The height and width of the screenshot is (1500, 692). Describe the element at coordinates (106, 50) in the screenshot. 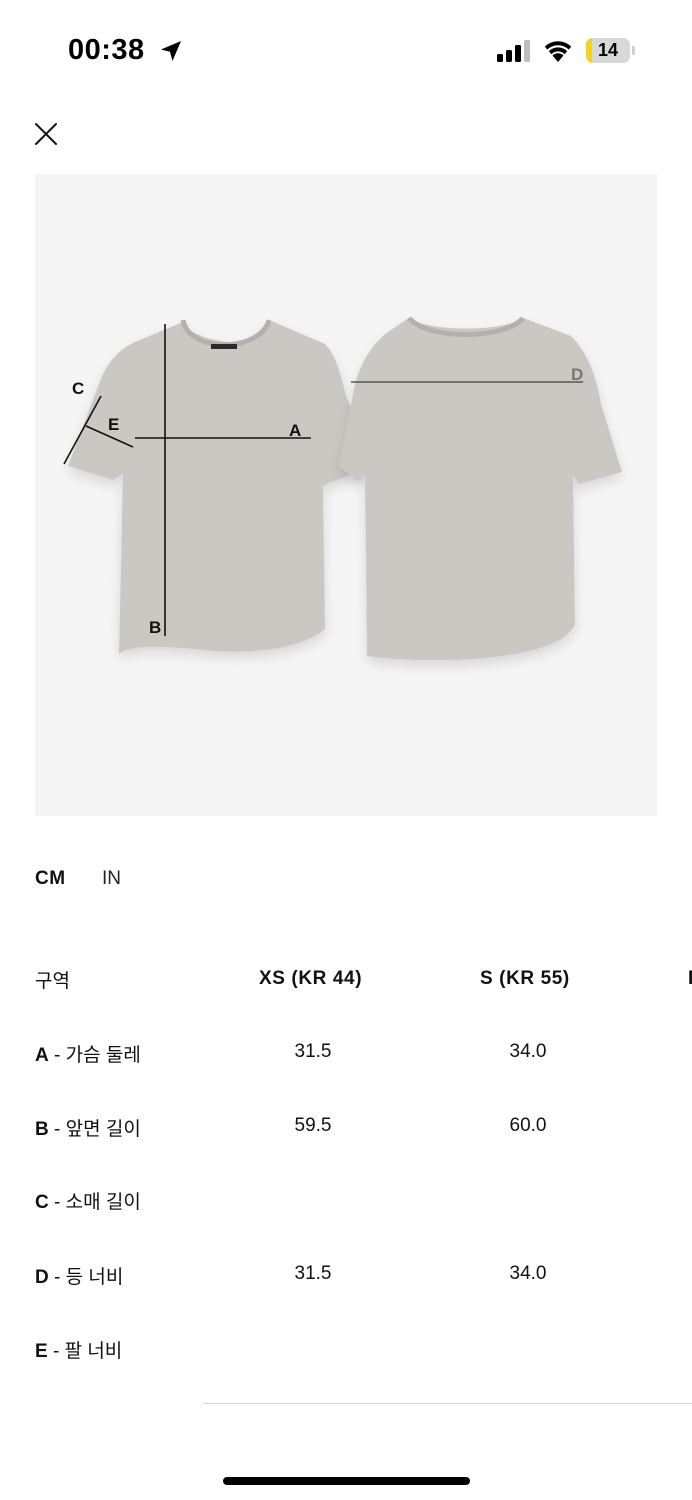

I see `status-time: 00:38` at that location.